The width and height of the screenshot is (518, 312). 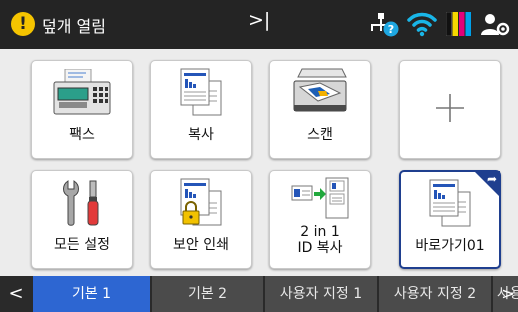 I want to click on secure-print-icon, so click(x=201, y=202).